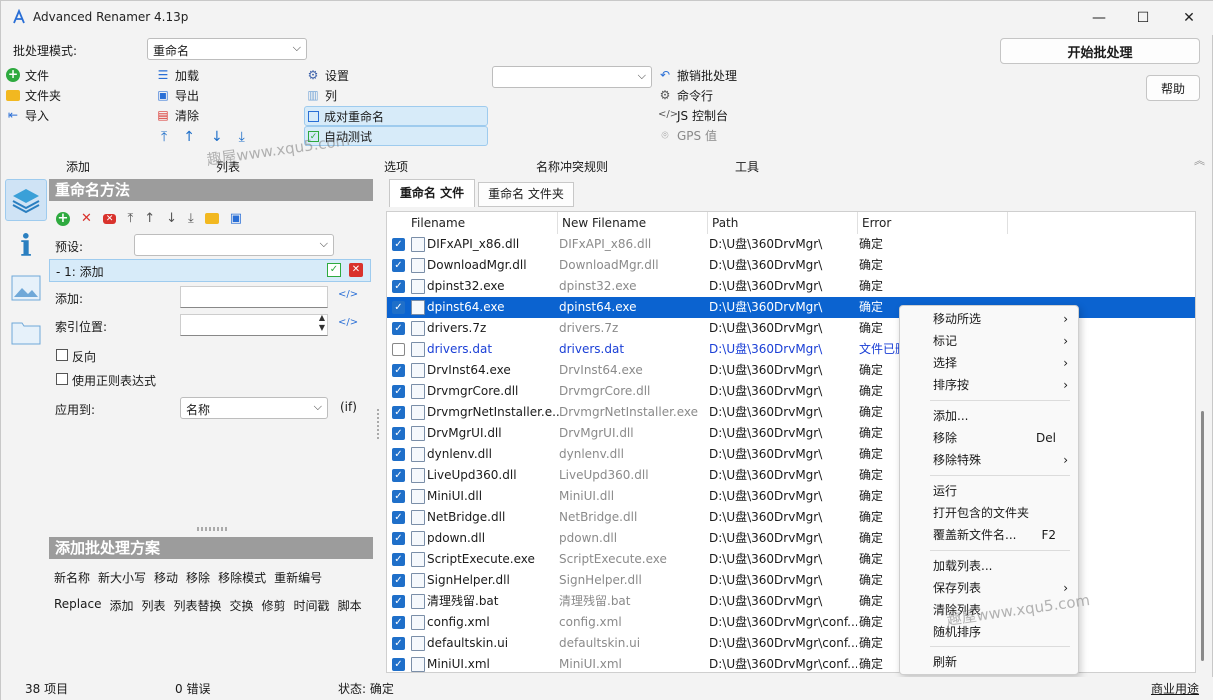  Describe the element at coordinates (198, 577) in the screenshot. I see `batch-method-link: 移除` at that location.